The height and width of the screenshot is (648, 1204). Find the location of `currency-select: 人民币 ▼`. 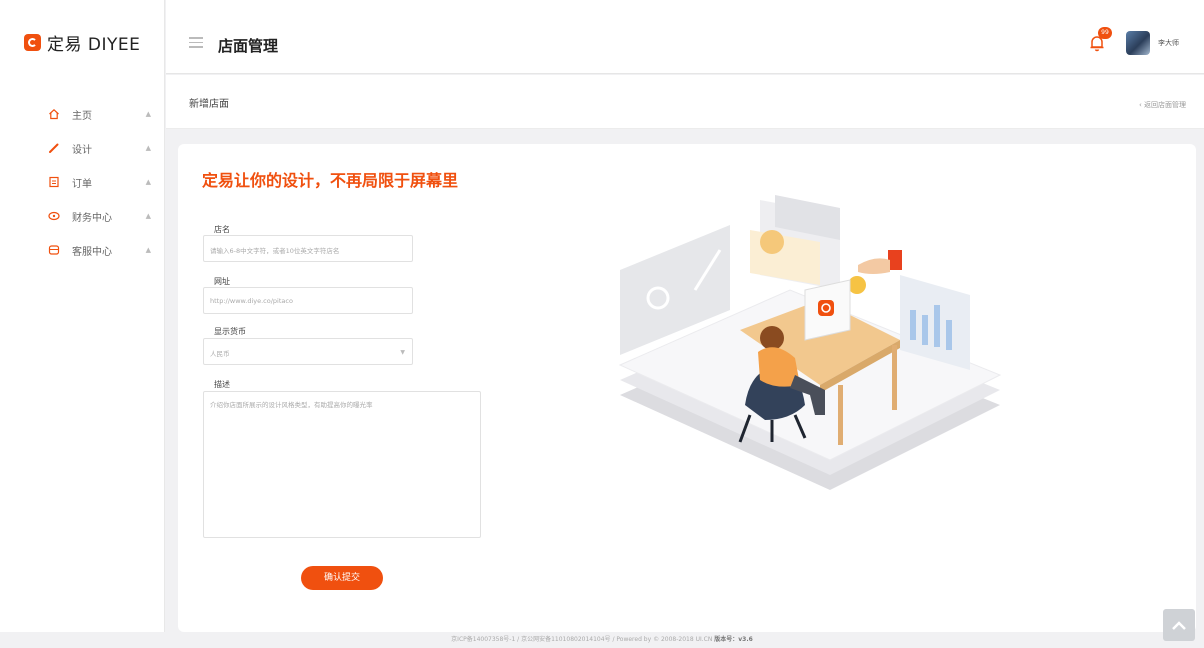

currency-select: 人民币 ▼ is located at coordinates (308, 351).